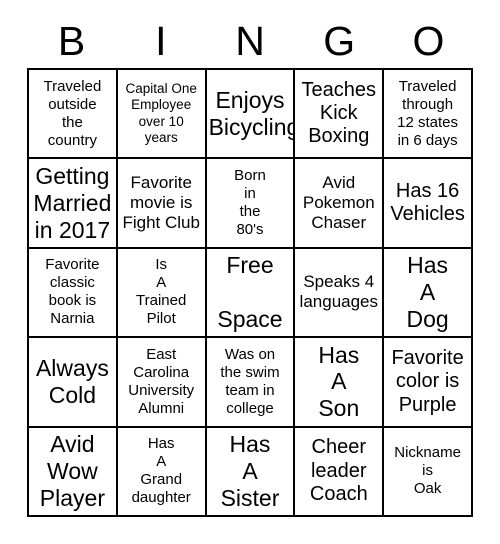  I want to click on bingo-cell-label: Speaks 4 languages, so click(339, 292).